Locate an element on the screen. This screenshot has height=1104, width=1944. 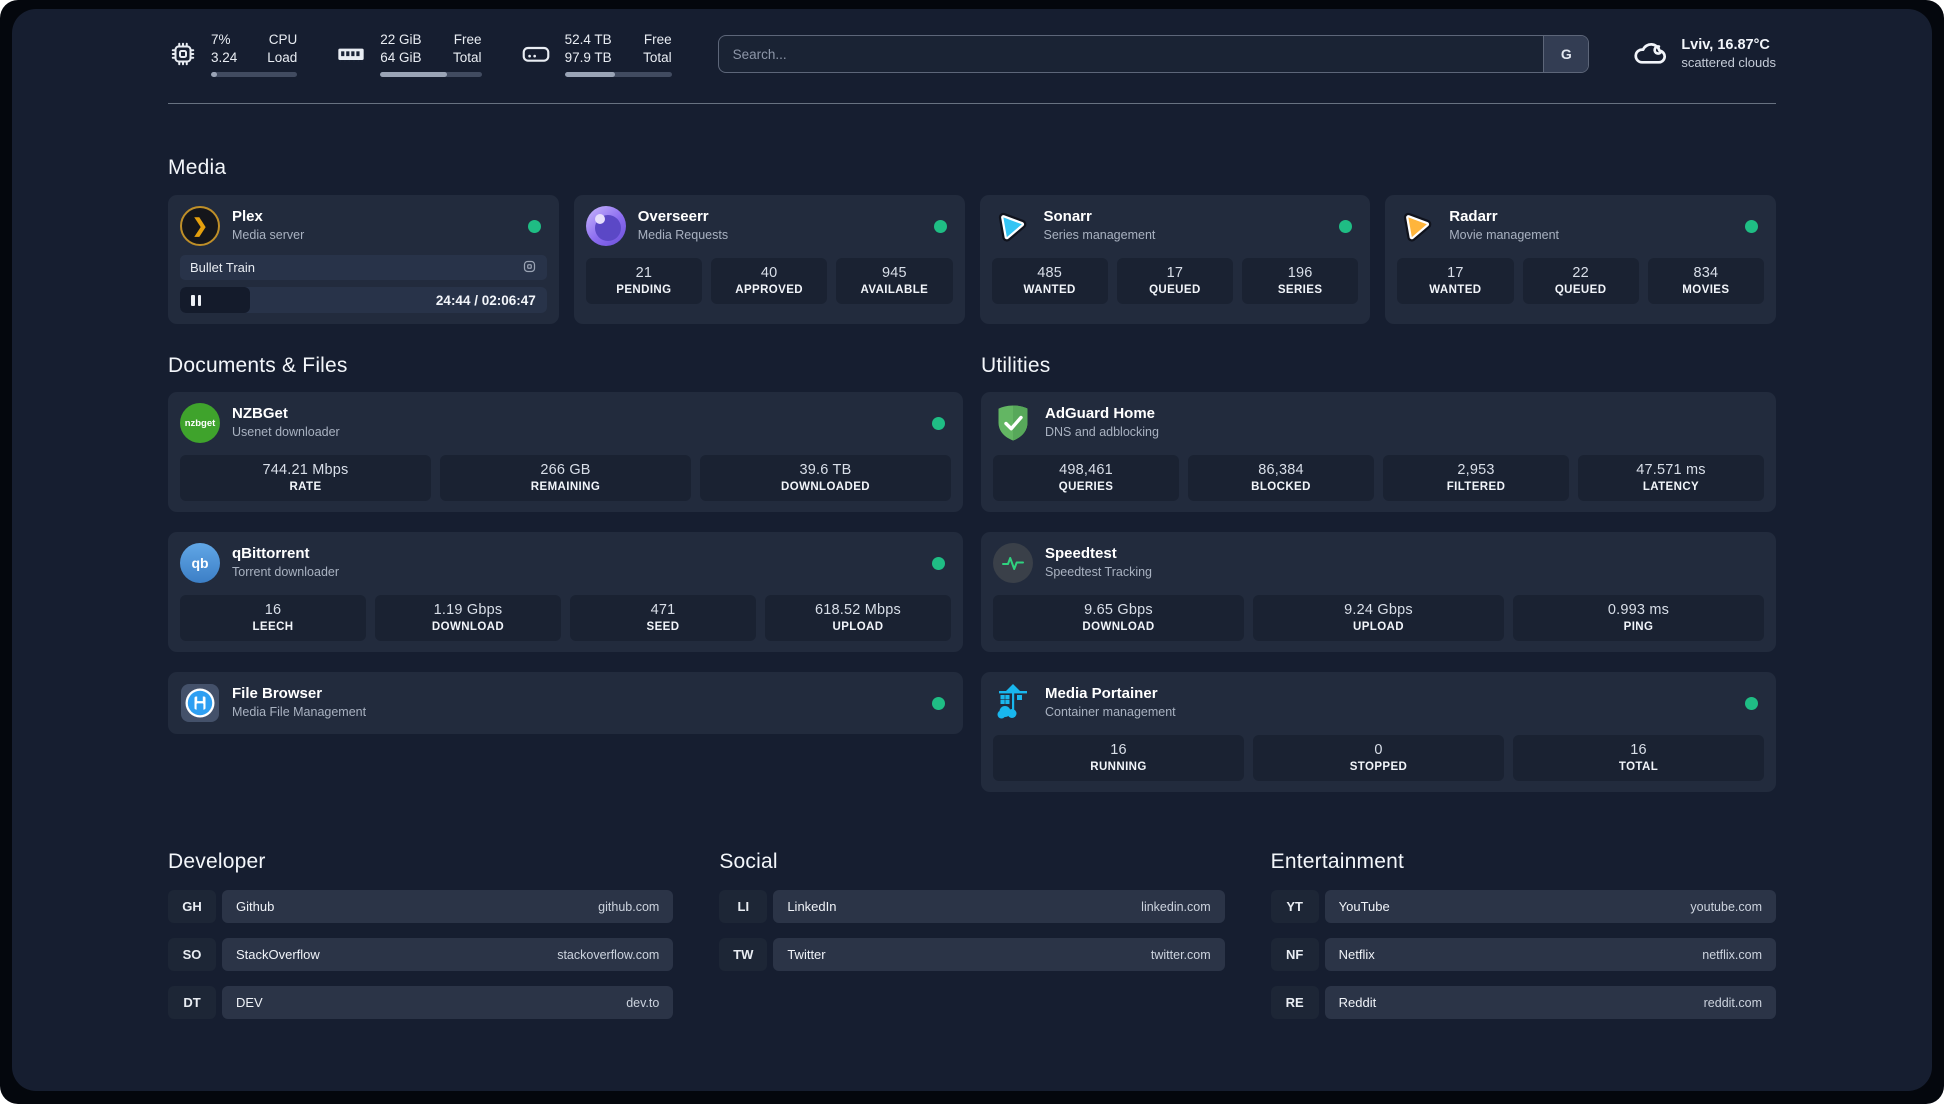
search-bar: G is located at coordinates (1153, 54).